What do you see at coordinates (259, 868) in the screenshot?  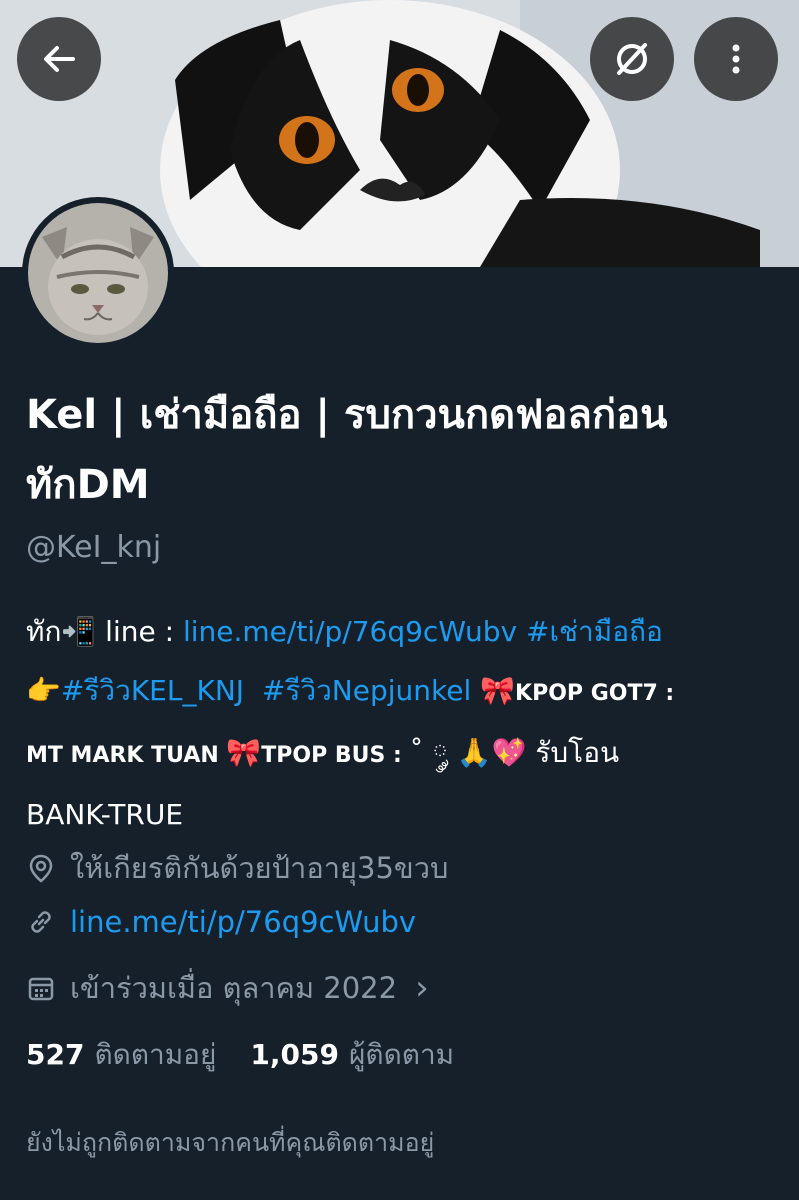 I see `location-text: ให้เกียรติกันด้วยป้าอายุ35ขวบ` at bounding box center [259, 868].